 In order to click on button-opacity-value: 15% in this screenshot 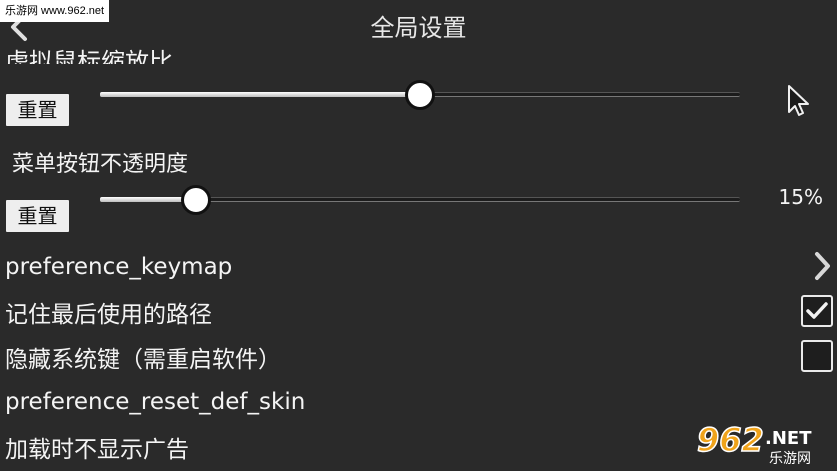, I will do `click(800, 197)`.